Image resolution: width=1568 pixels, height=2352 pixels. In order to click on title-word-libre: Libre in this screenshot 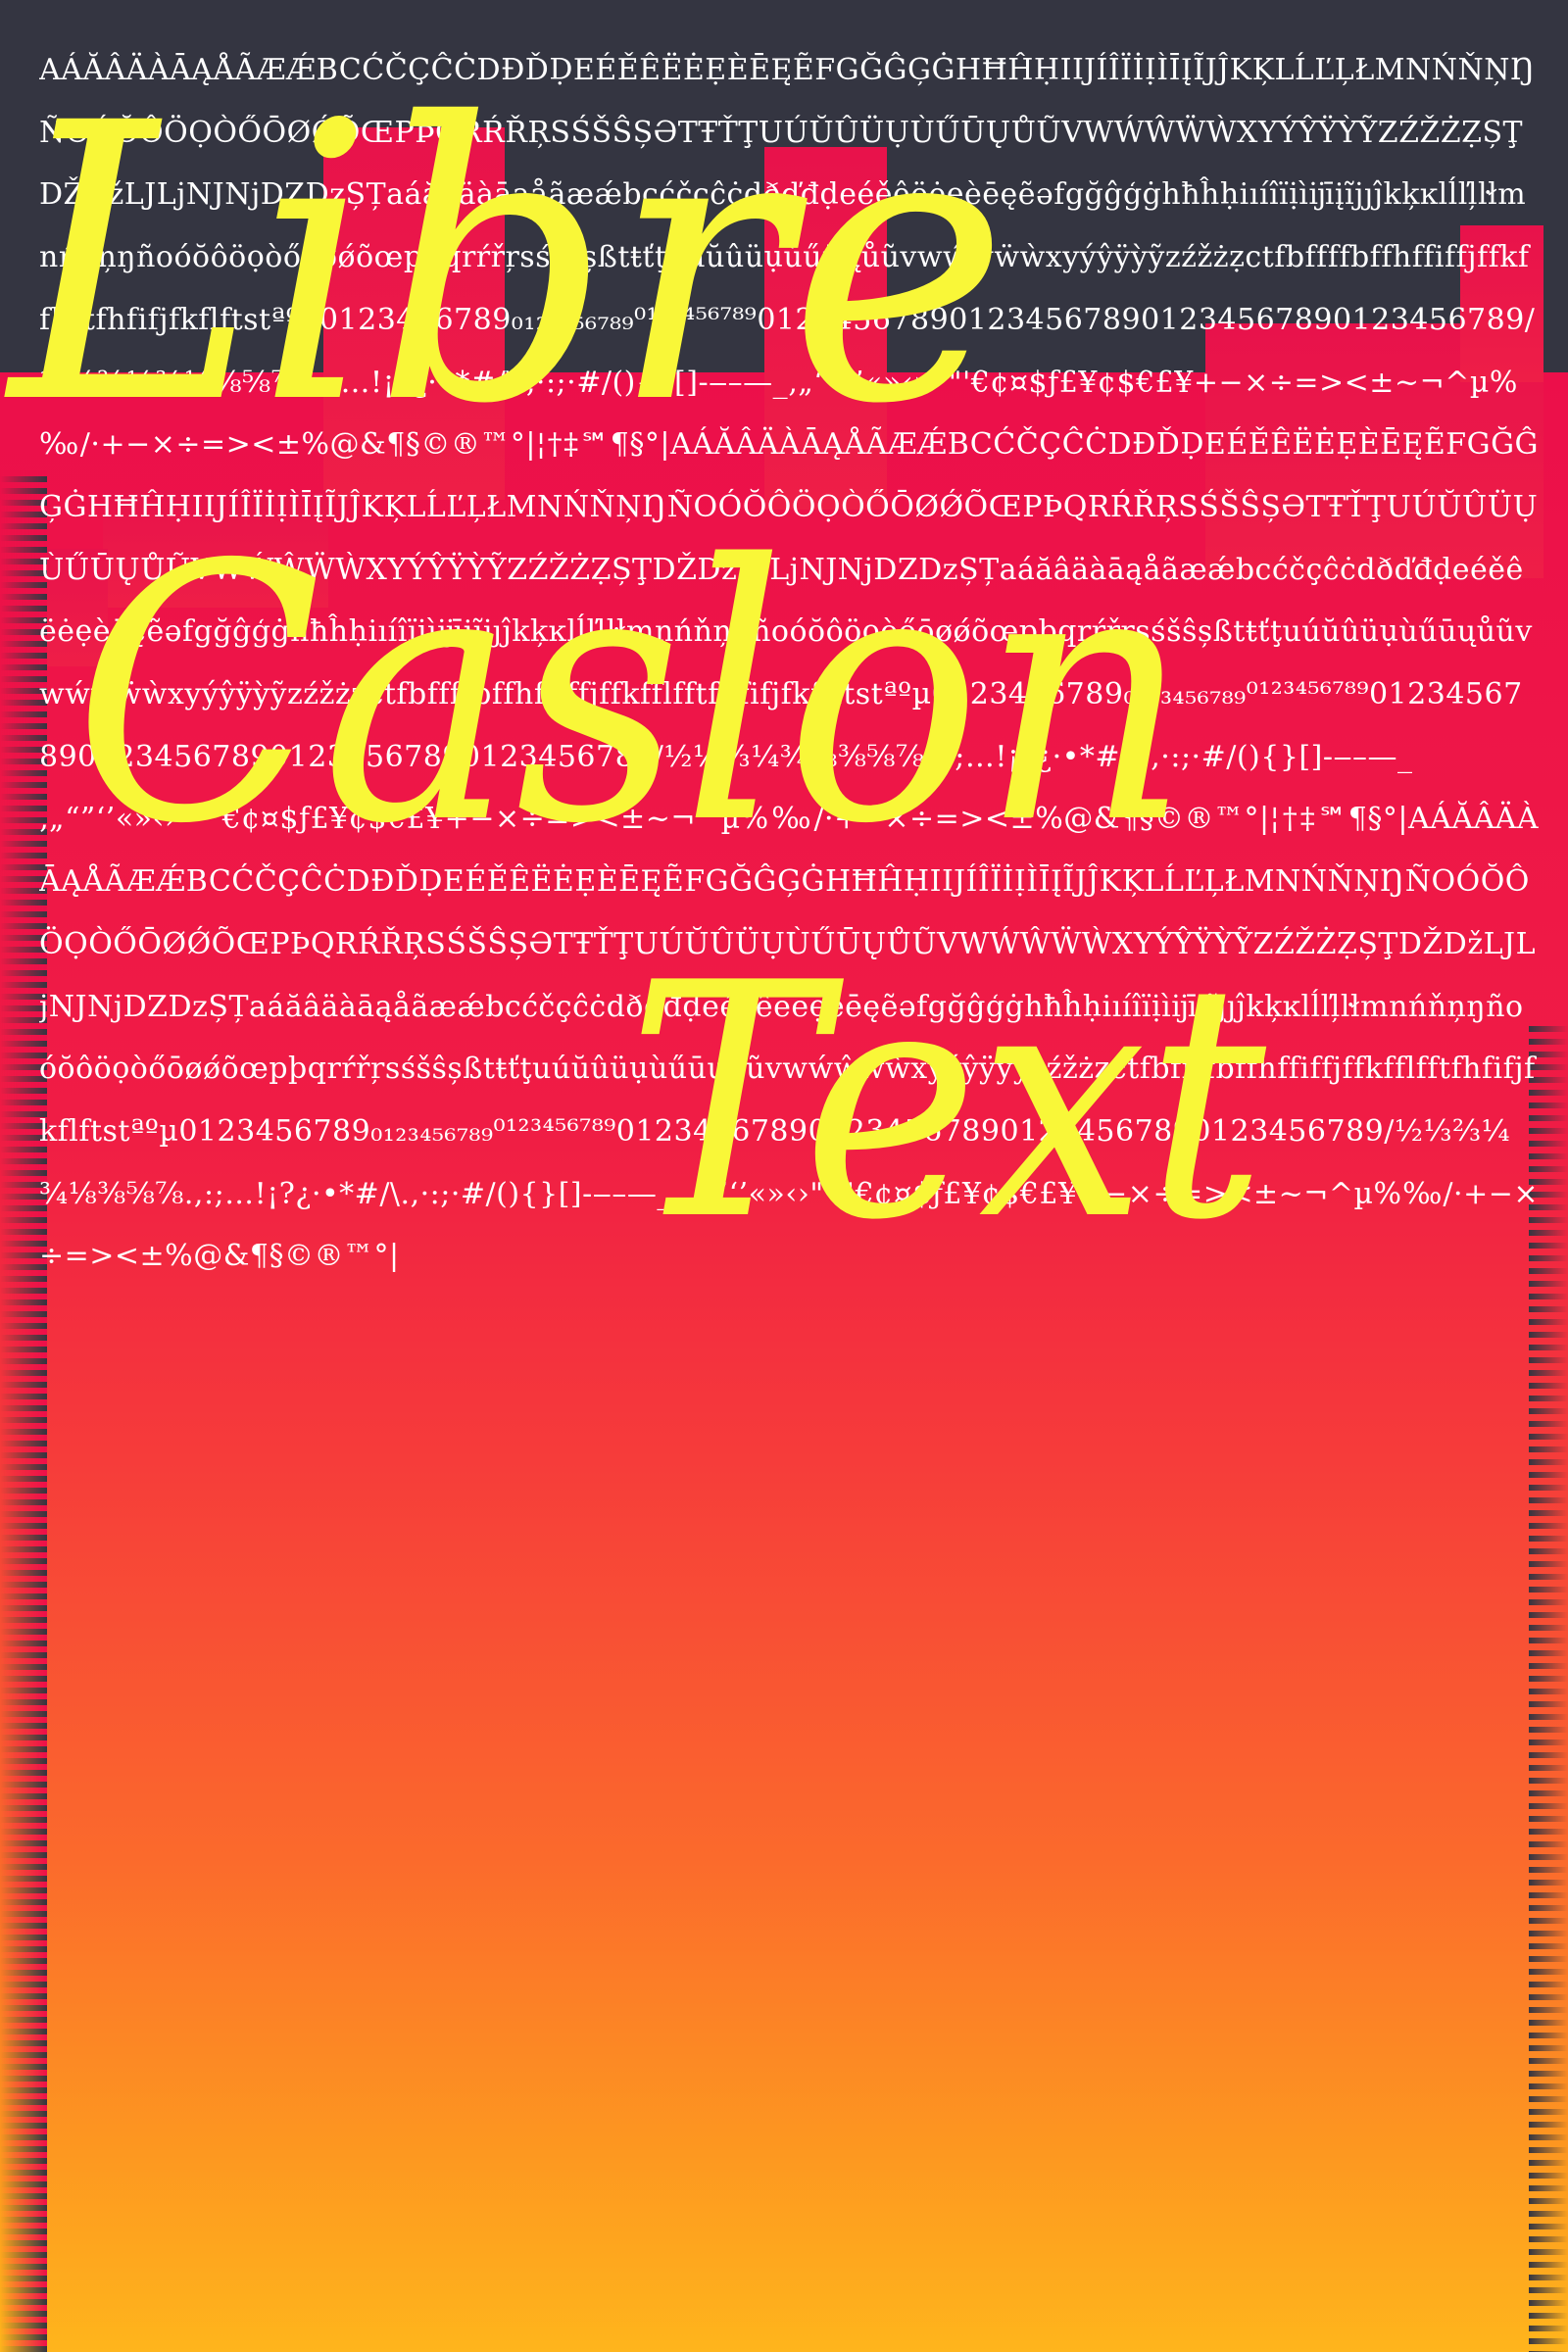, I will do `click(509, 264)`.